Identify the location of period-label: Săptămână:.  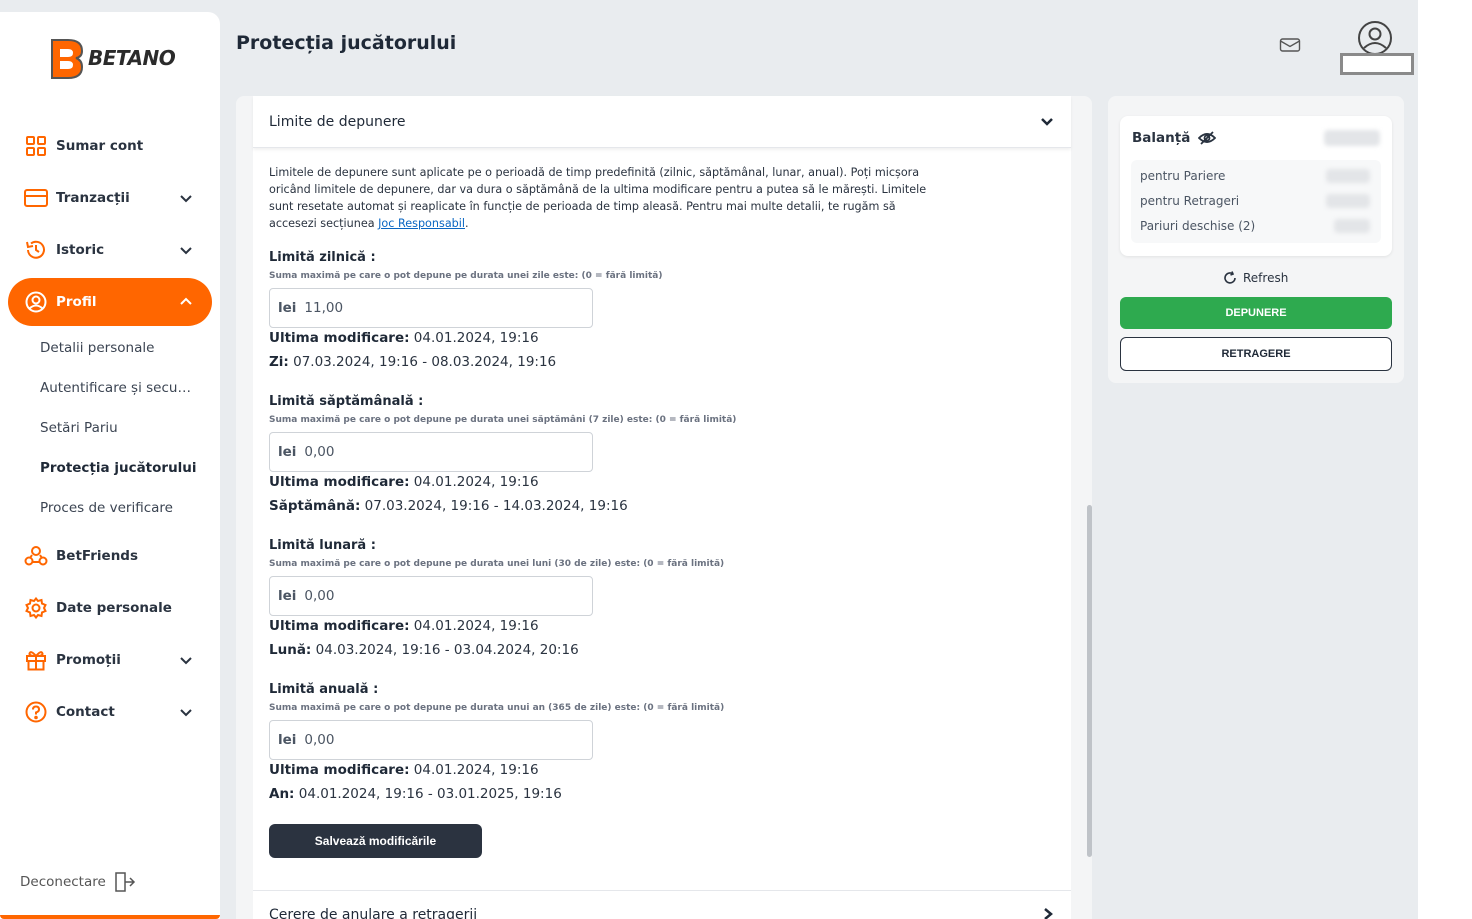
(315, 506).